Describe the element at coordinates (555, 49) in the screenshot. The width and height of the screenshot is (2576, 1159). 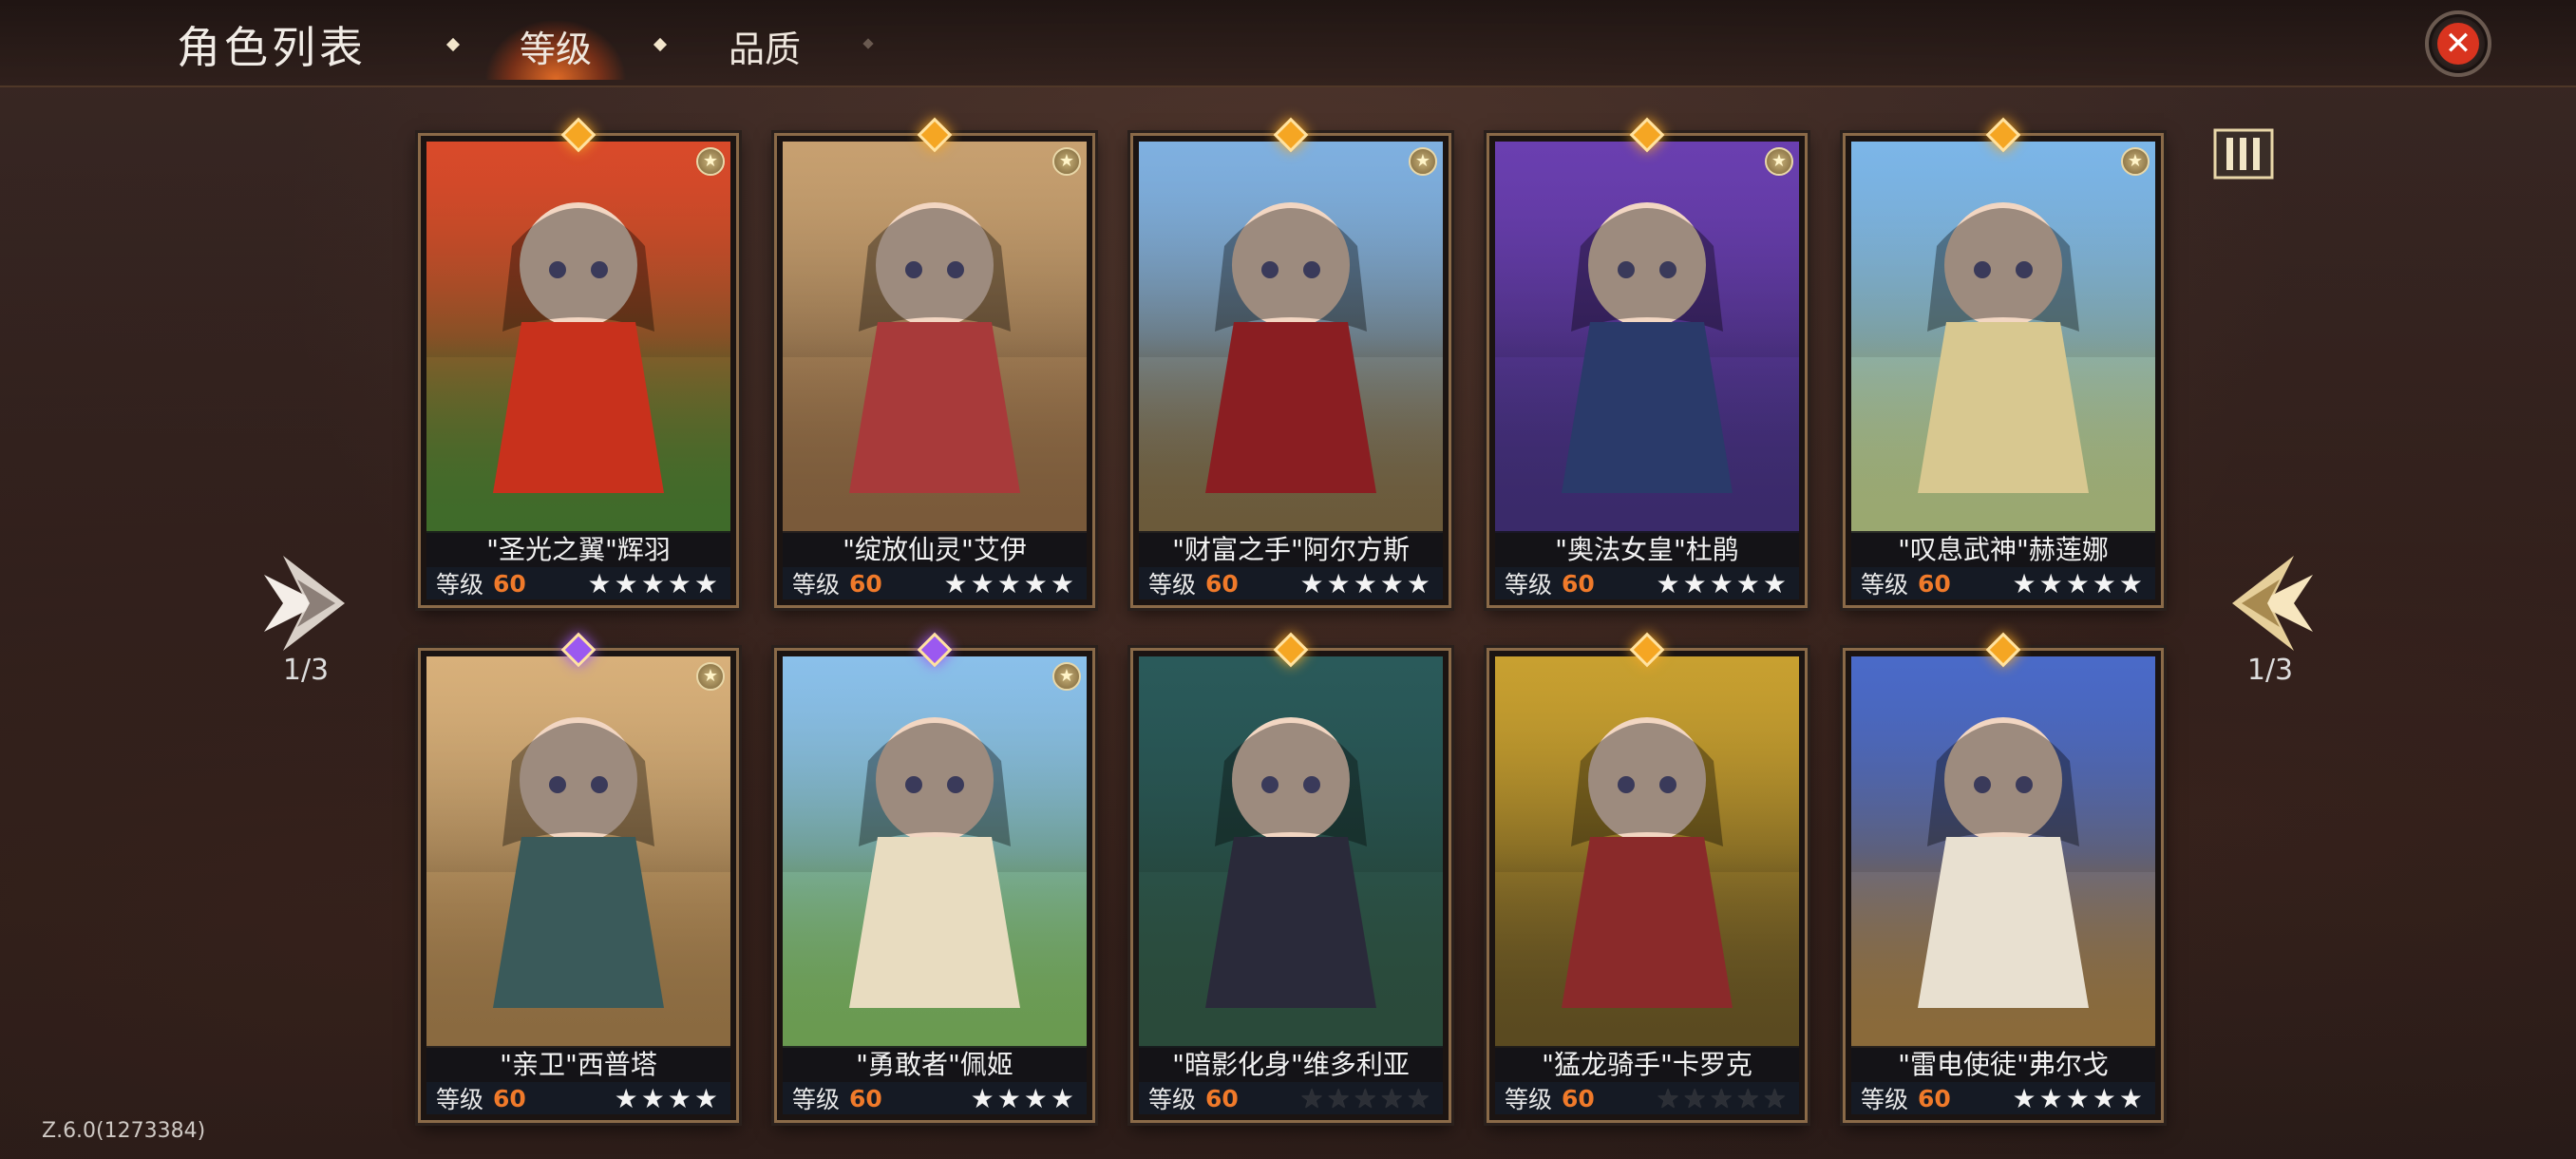
I see `tab-level: 等级` at that location.